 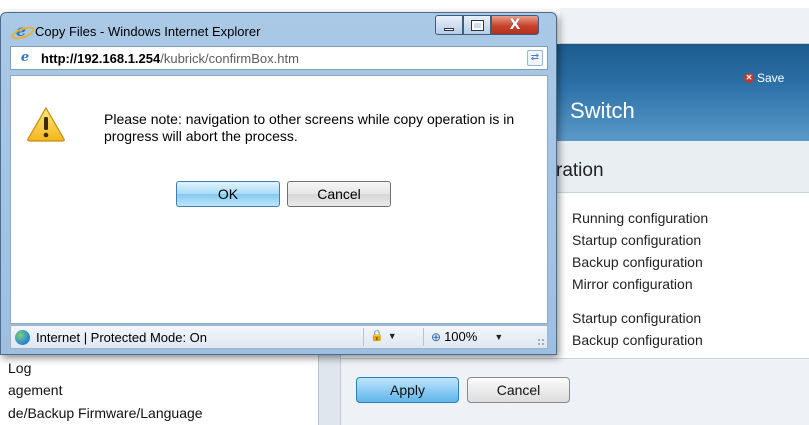 What do you see at coordinates (21, 31) in the screenshot?
I see `ie-logo-icon: e` at bounding box center [21, 31].